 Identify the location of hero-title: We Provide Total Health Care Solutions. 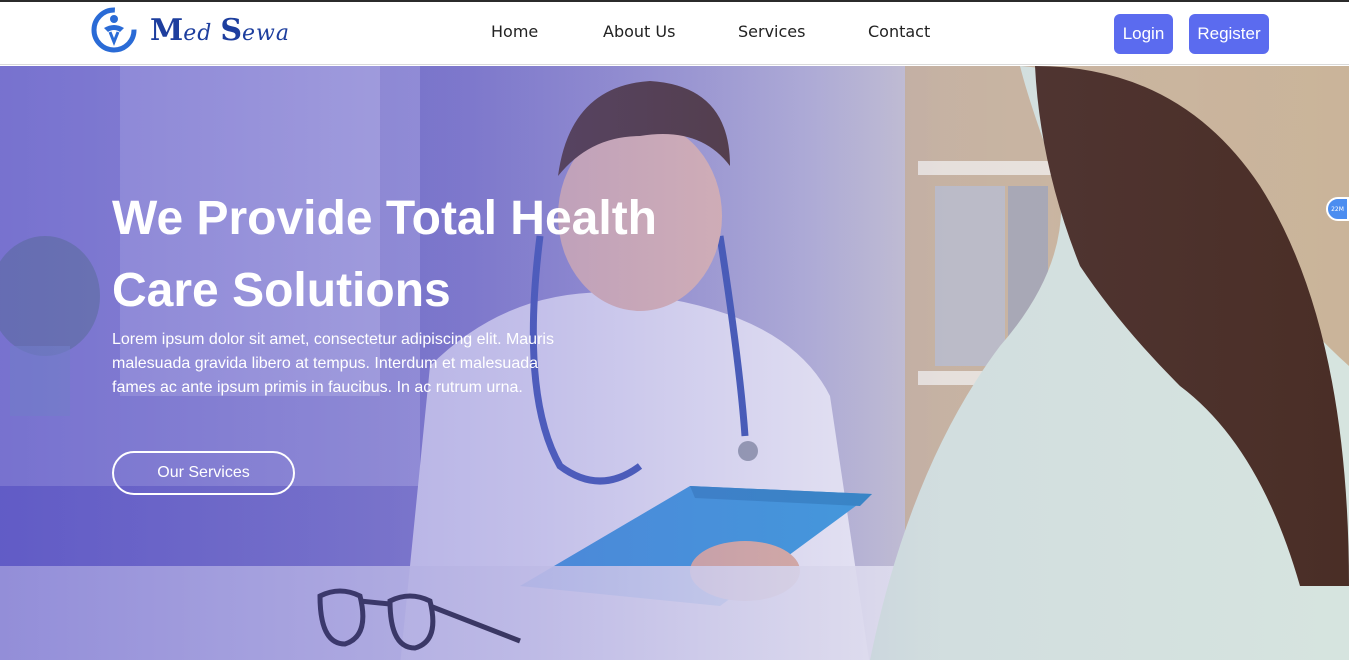
(384, 254).